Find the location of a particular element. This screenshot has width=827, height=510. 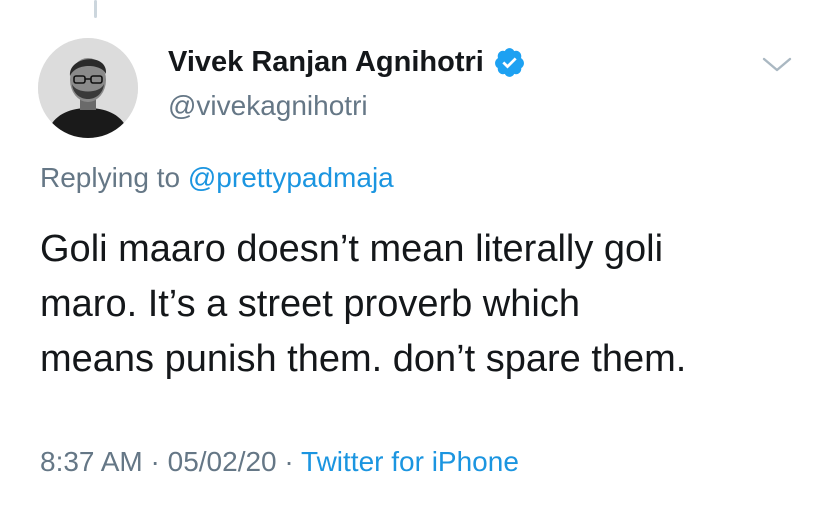

tweet-text-line: Goli maaro doesn’t mean literally goli is located at coordinates (352, 249).